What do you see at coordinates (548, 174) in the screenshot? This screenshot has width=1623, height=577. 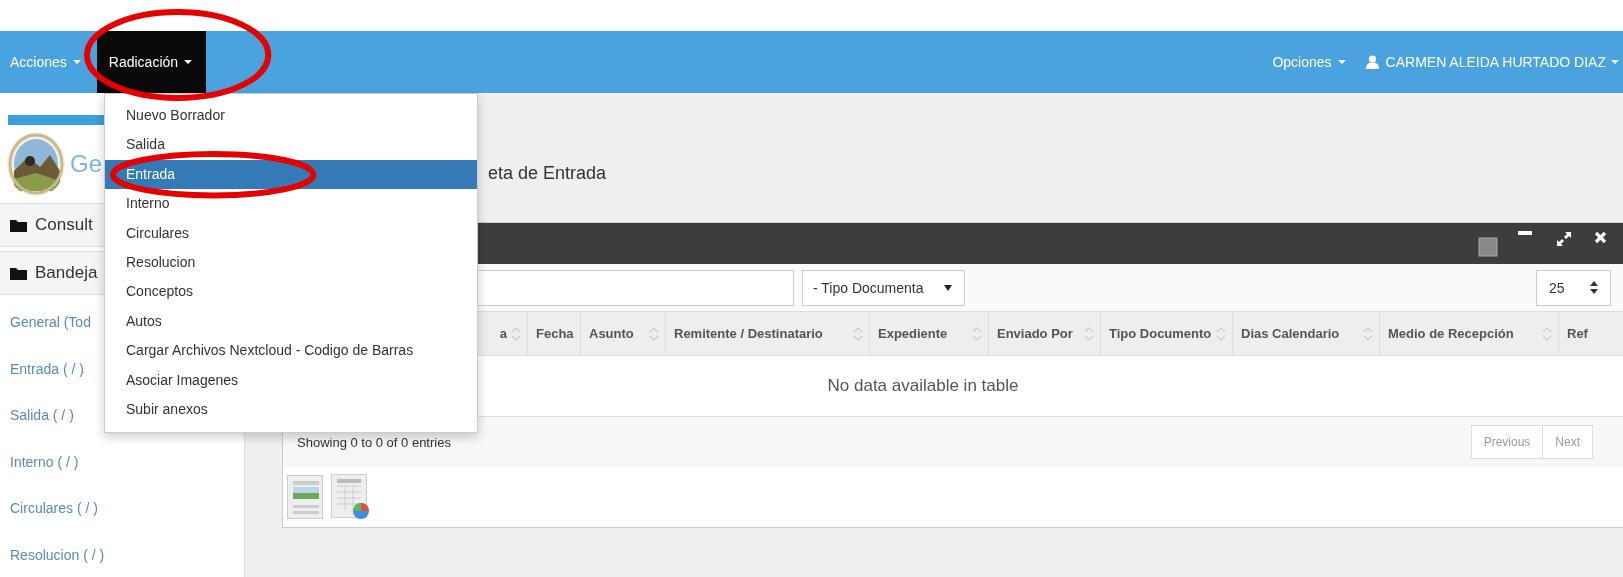 I see `page-title: eta de Entrada` at bounding box center [548, 174].